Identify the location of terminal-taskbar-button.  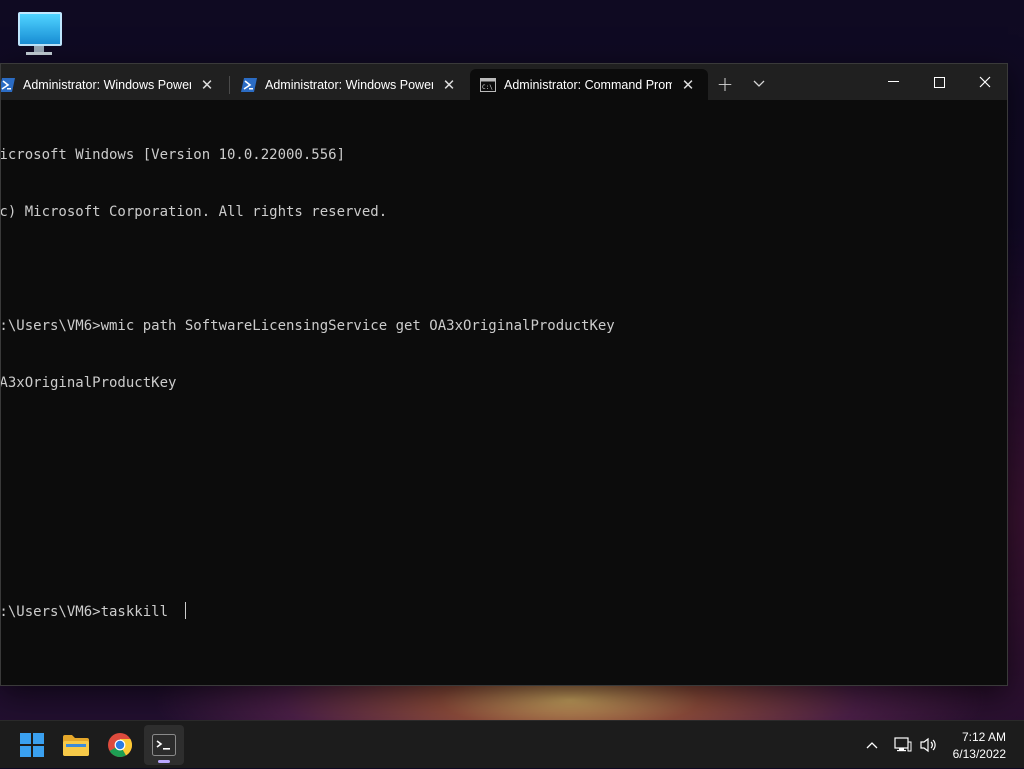
(164, 745).